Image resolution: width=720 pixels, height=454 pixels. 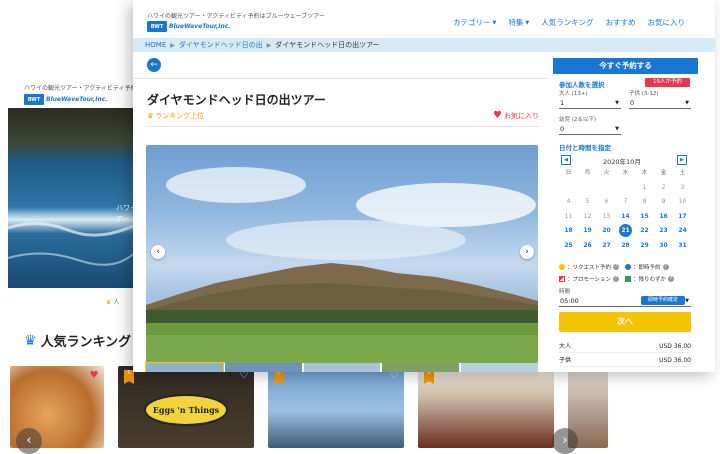 What do you see at coordinates (83, 88) in the screenshot?
I see `bg-tagline: ハワイの観光ツアー・アクティビティ予約は` at bounding box center [83, 88].